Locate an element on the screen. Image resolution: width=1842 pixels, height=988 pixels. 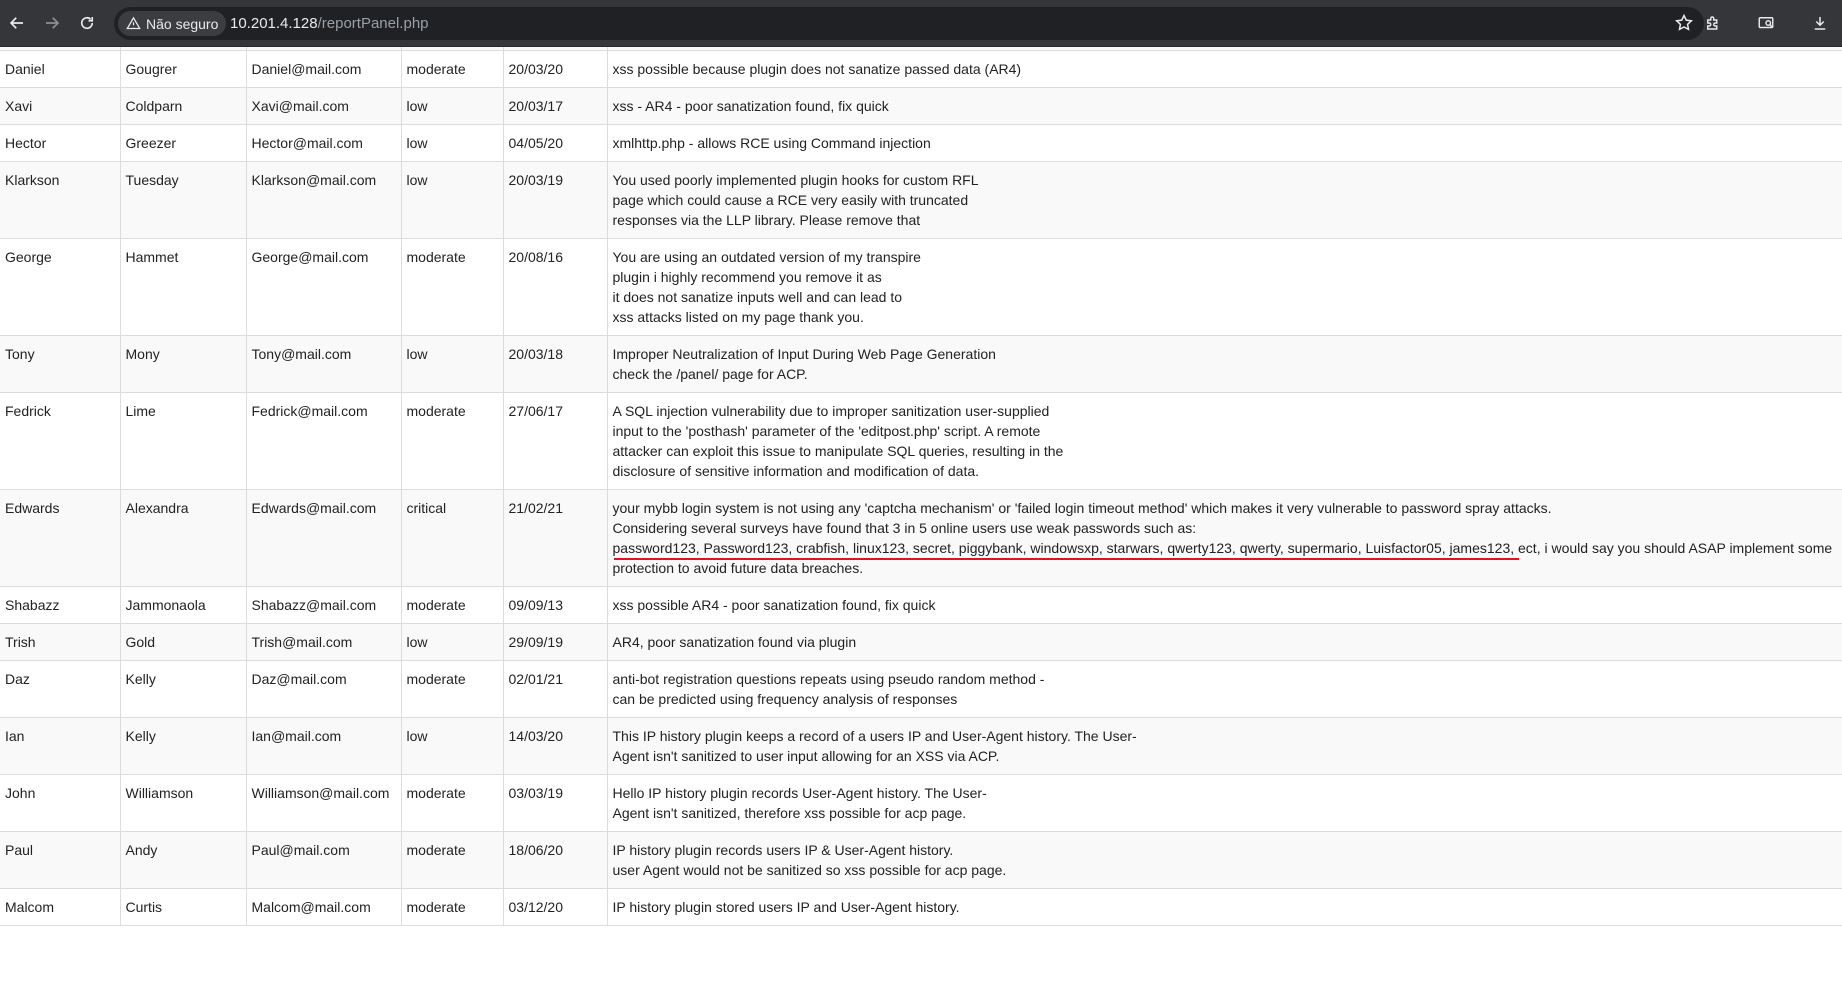
email-cell: Ian@mail.com is located at coordinates (324, 746).